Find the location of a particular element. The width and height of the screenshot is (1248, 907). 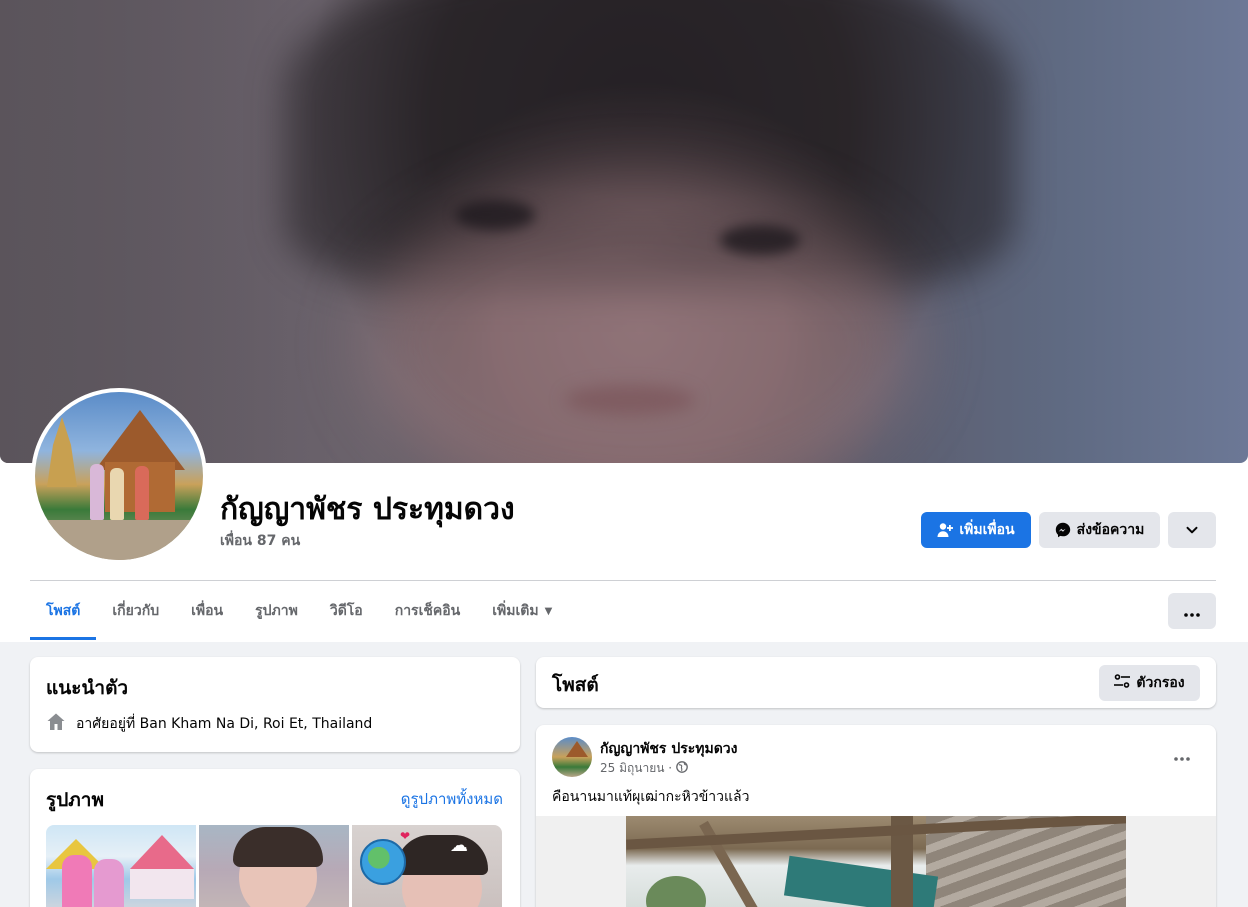

post-image is located at coordinates (876, 861).